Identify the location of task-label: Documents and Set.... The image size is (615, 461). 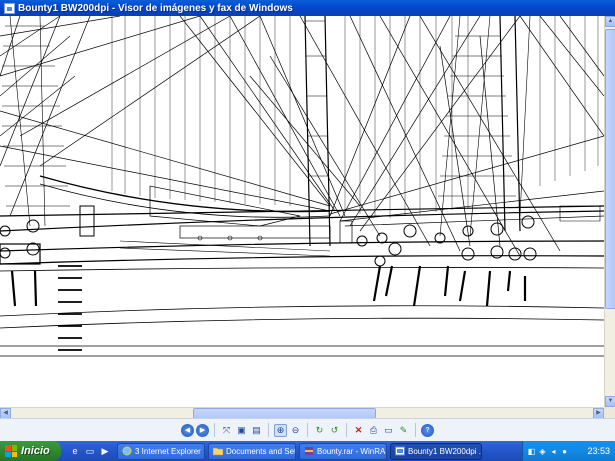
(261, 451).